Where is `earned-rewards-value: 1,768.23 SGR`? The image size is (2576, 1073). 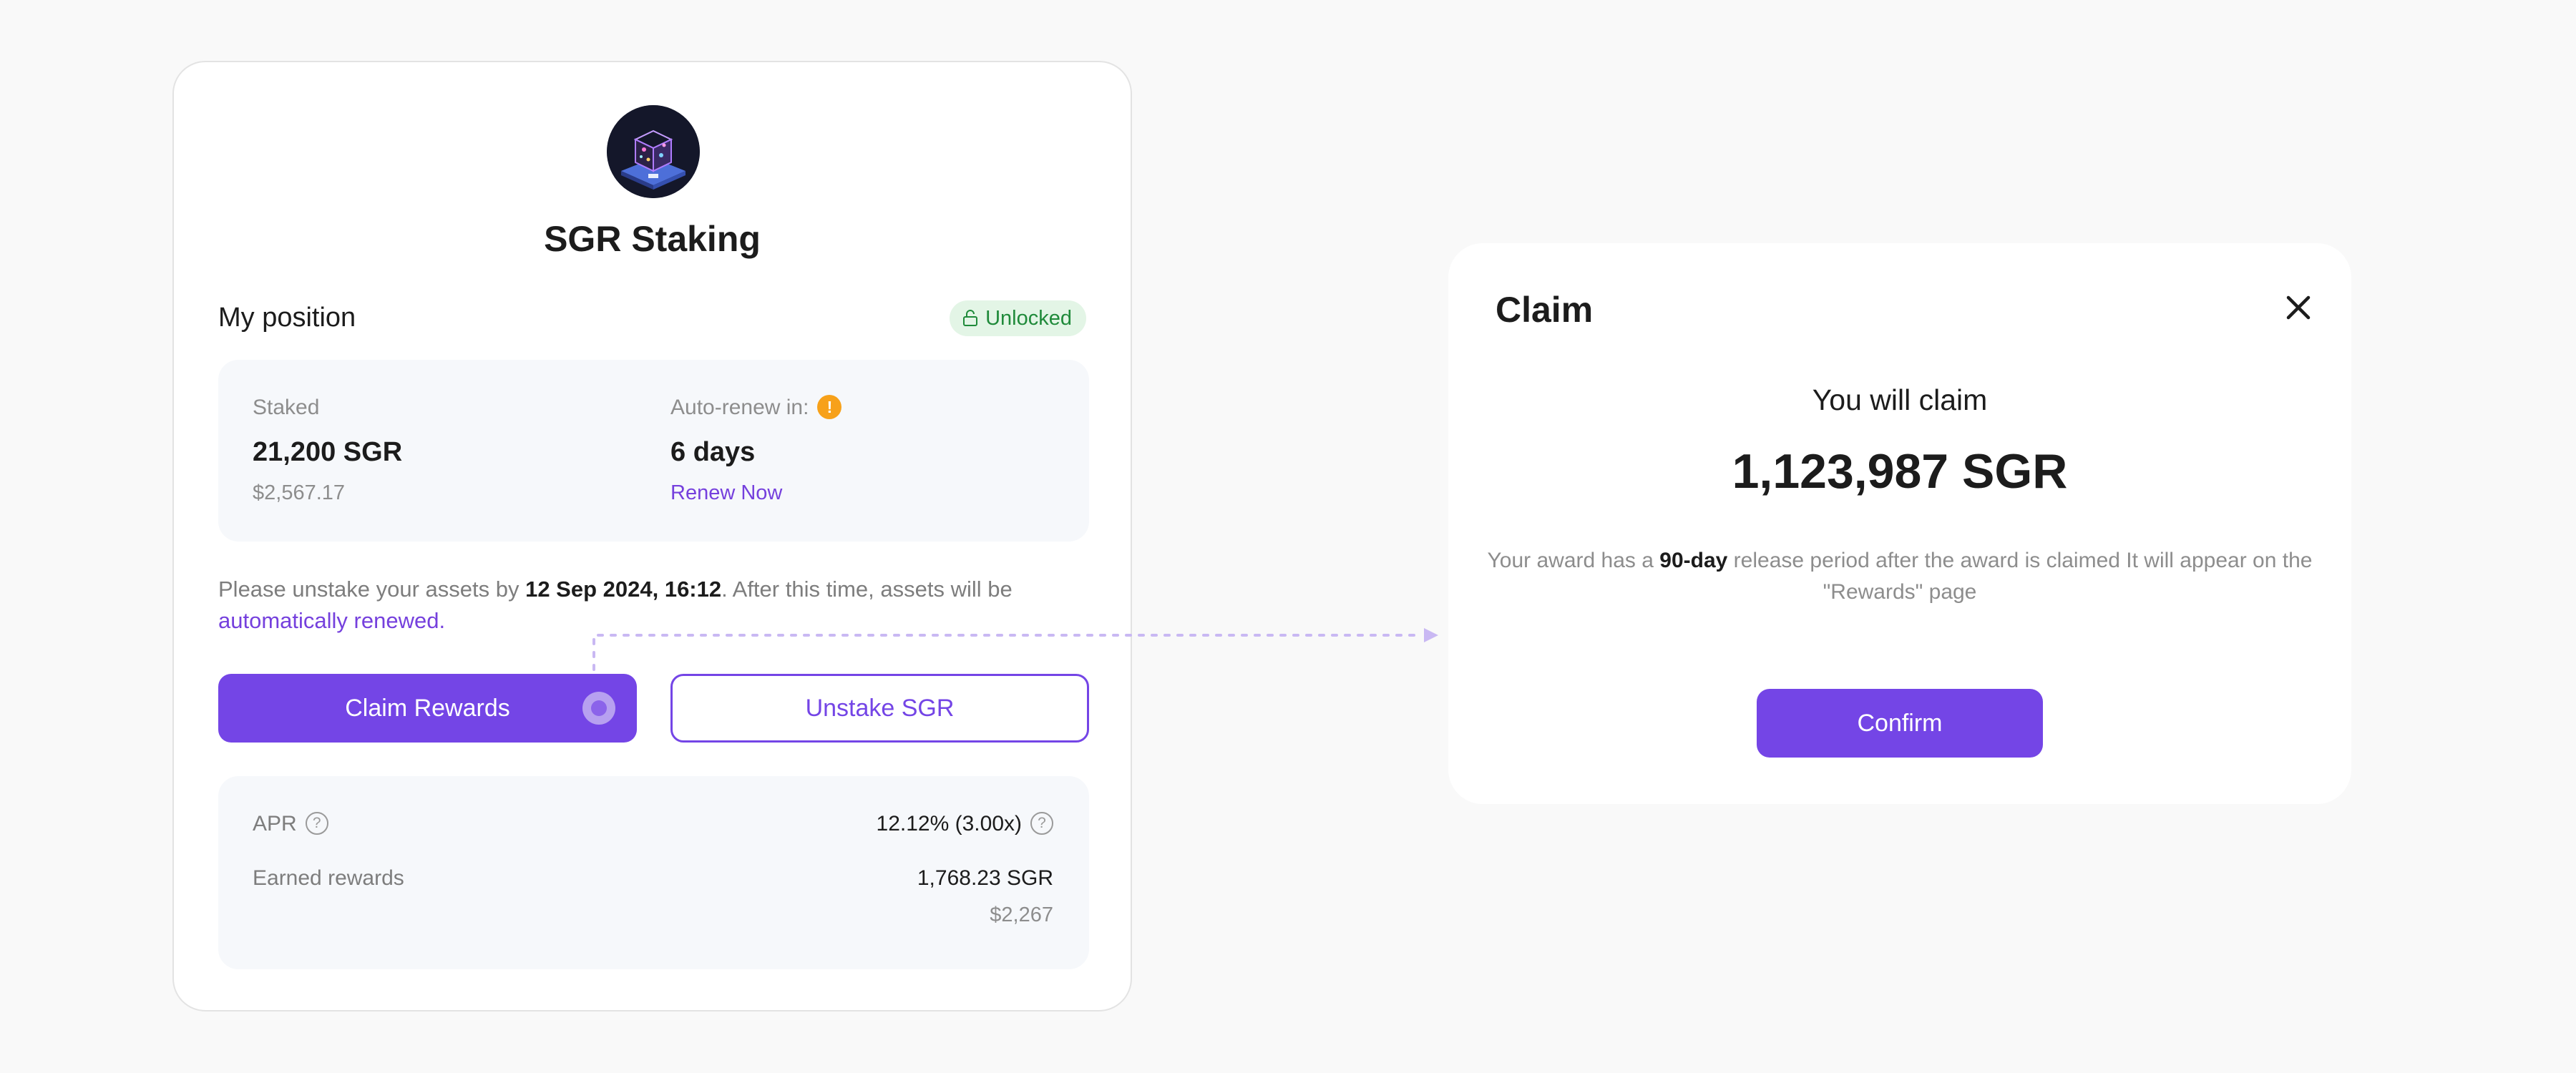
earned-rewards-value: 1,768.23 SGR is located at coordinates (985, 878).